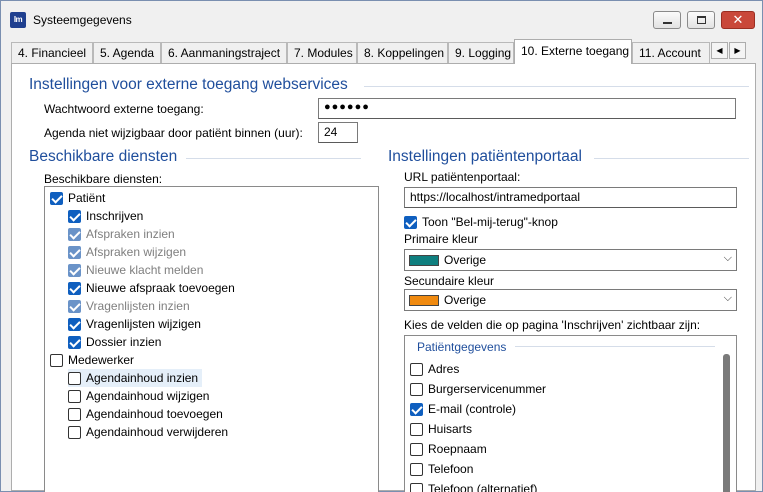  What do you see at coordinates (570, 260) in the screenshot?
I see `primary-color-select: Overige ⌵` at bounding box center [570, 260].